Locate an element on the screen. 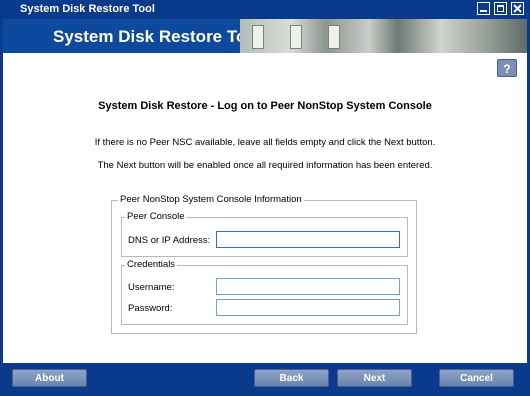 The width and height of the screenshot is (530, 396). back-button: Back is located at coordinates (291, 378).